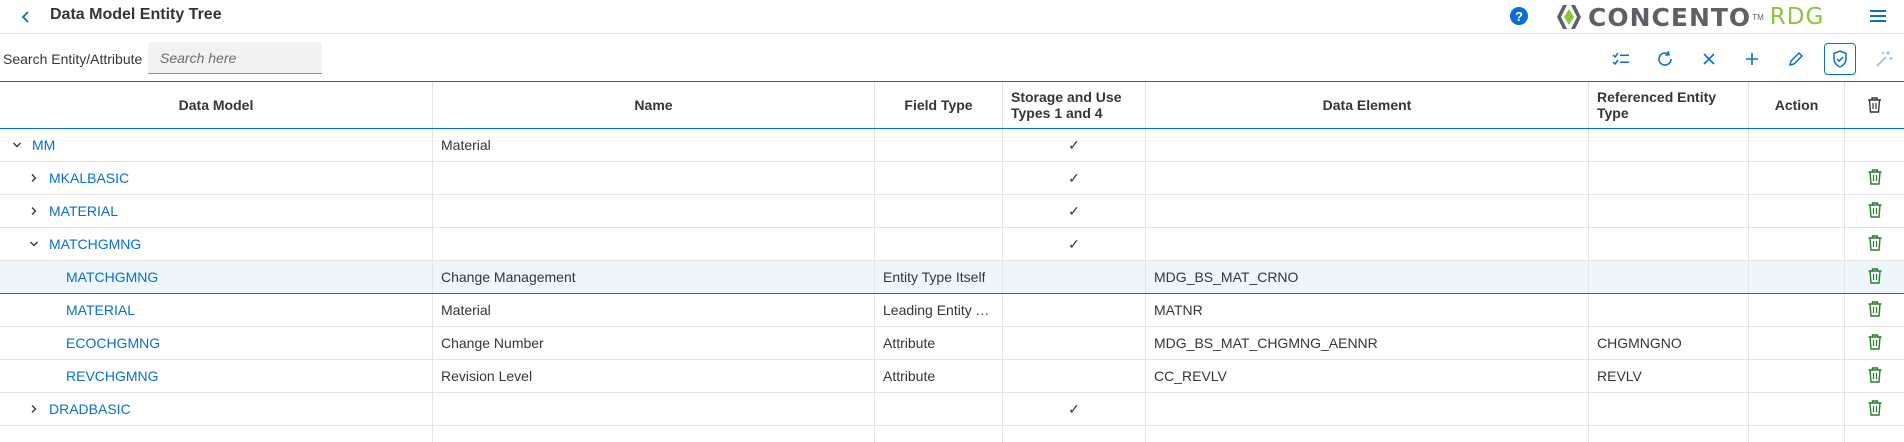  Describe the element at coordinates (1619, 376) in the screenshot. I see `ref-entity-text: REVLV` at that location.